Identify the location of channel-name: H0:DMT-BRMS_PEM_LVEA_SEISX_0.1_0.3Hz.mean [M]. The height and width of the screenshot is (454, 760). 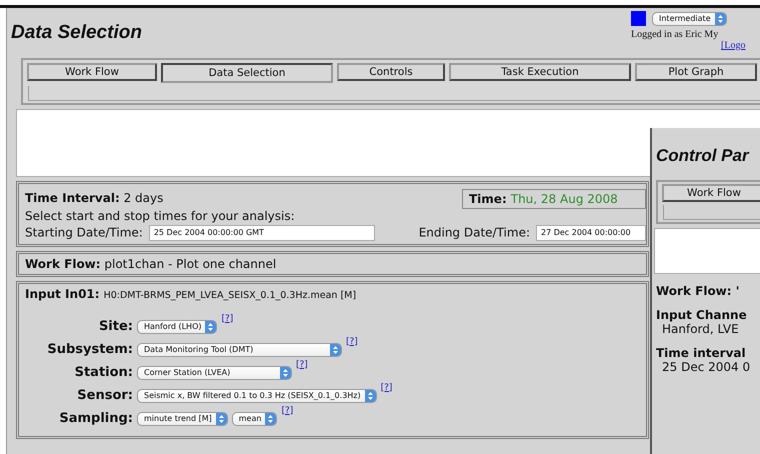
(230, 295).